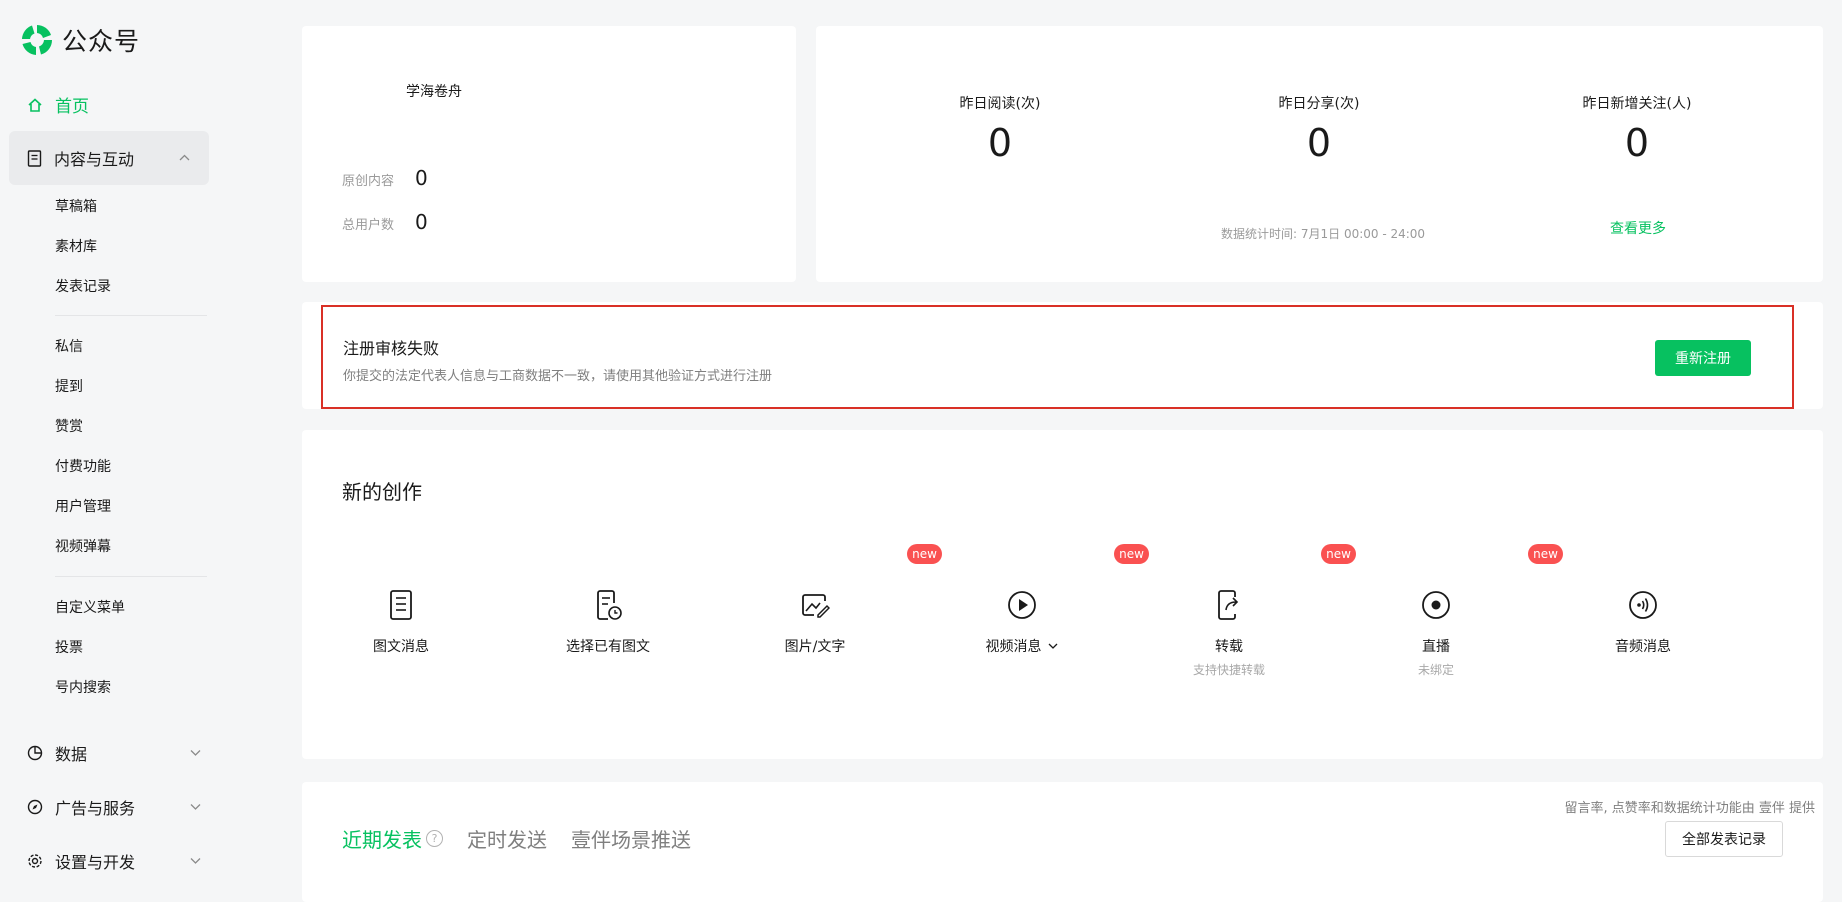  What do you see at coordinates (1703, 358) in the screenshot?
I see `re-register-button: 重新注册` at bounding box center [1703, 358].